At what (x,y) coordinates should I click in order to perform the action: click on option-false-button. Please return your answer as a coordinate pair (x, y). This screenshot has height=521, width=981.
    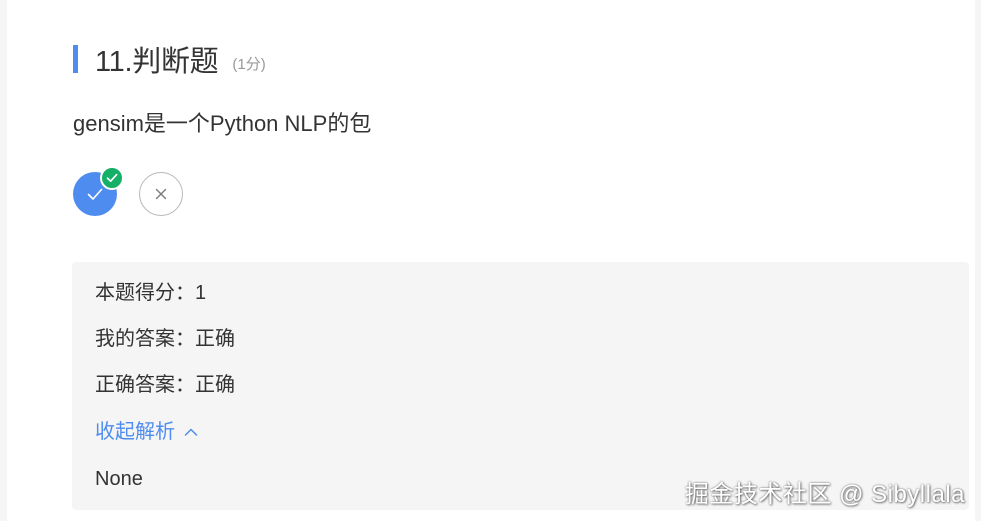
    Looking at the image, I should click on (161, 194).